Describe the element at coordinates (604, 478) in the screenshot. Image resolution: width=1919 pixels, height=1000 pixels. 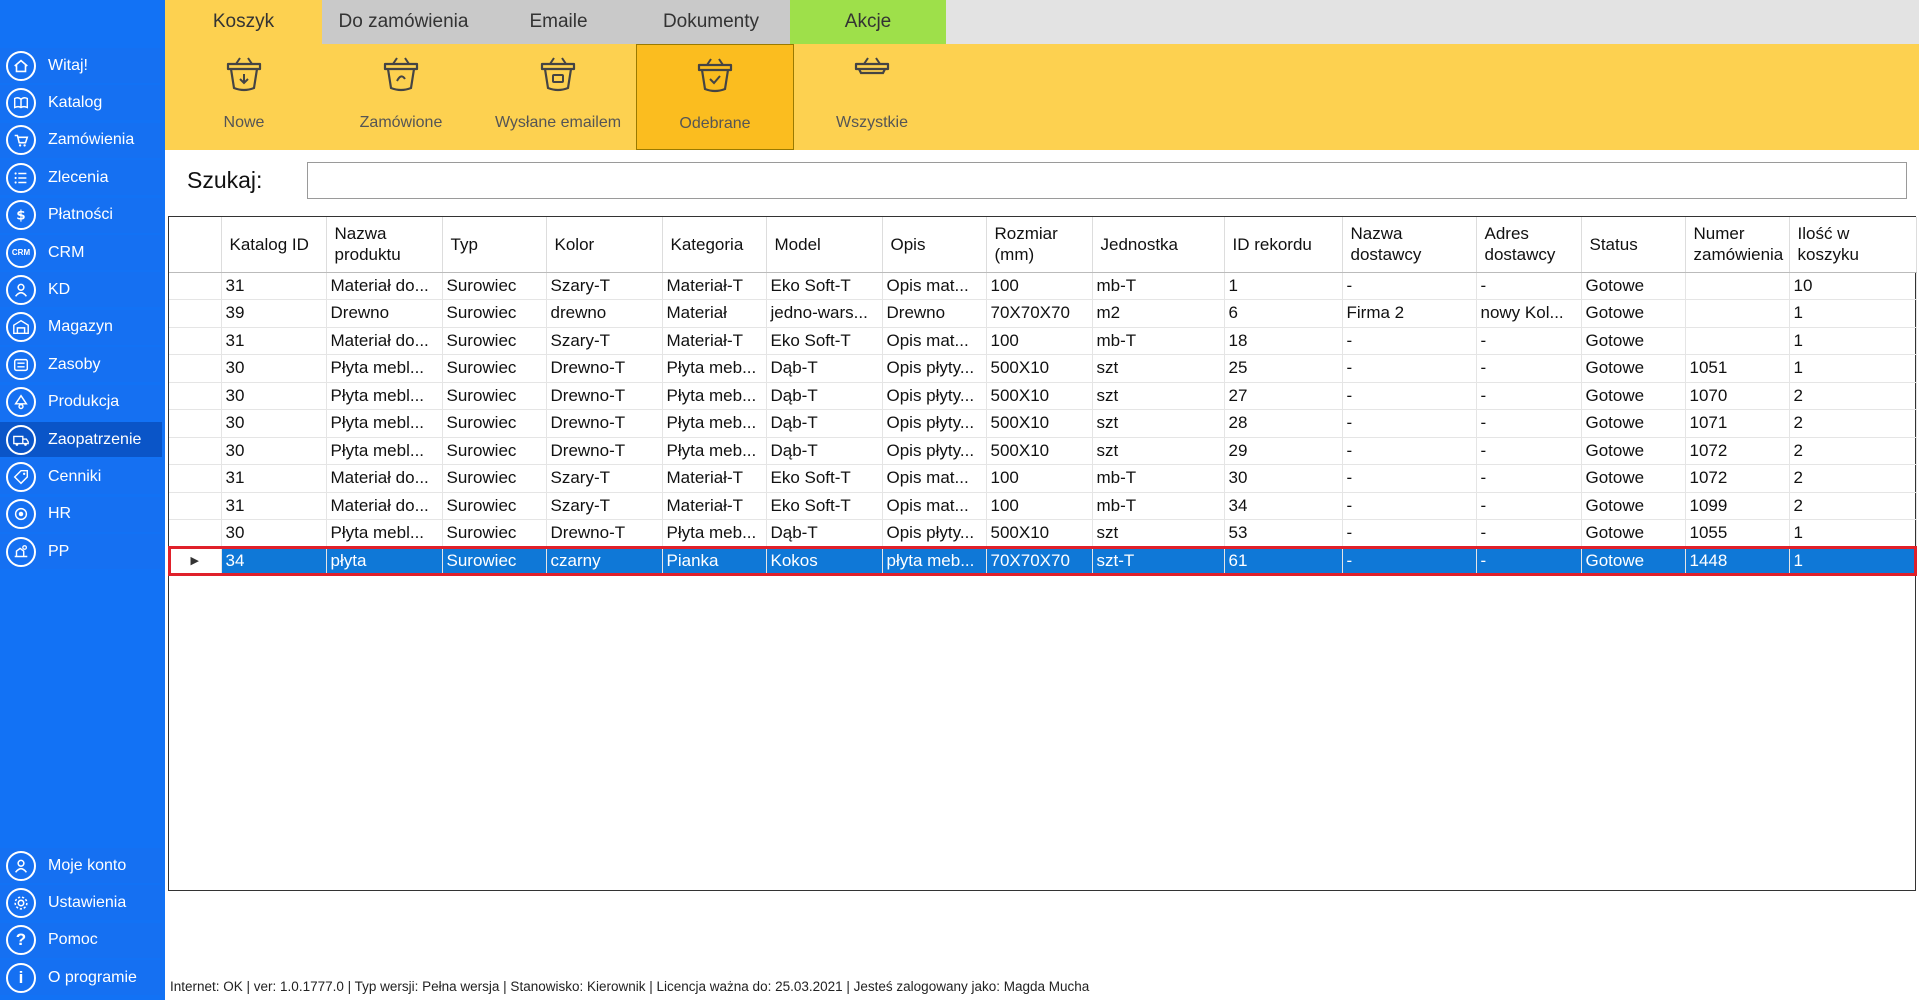
I see `table-cell: Szary-T` at that location.